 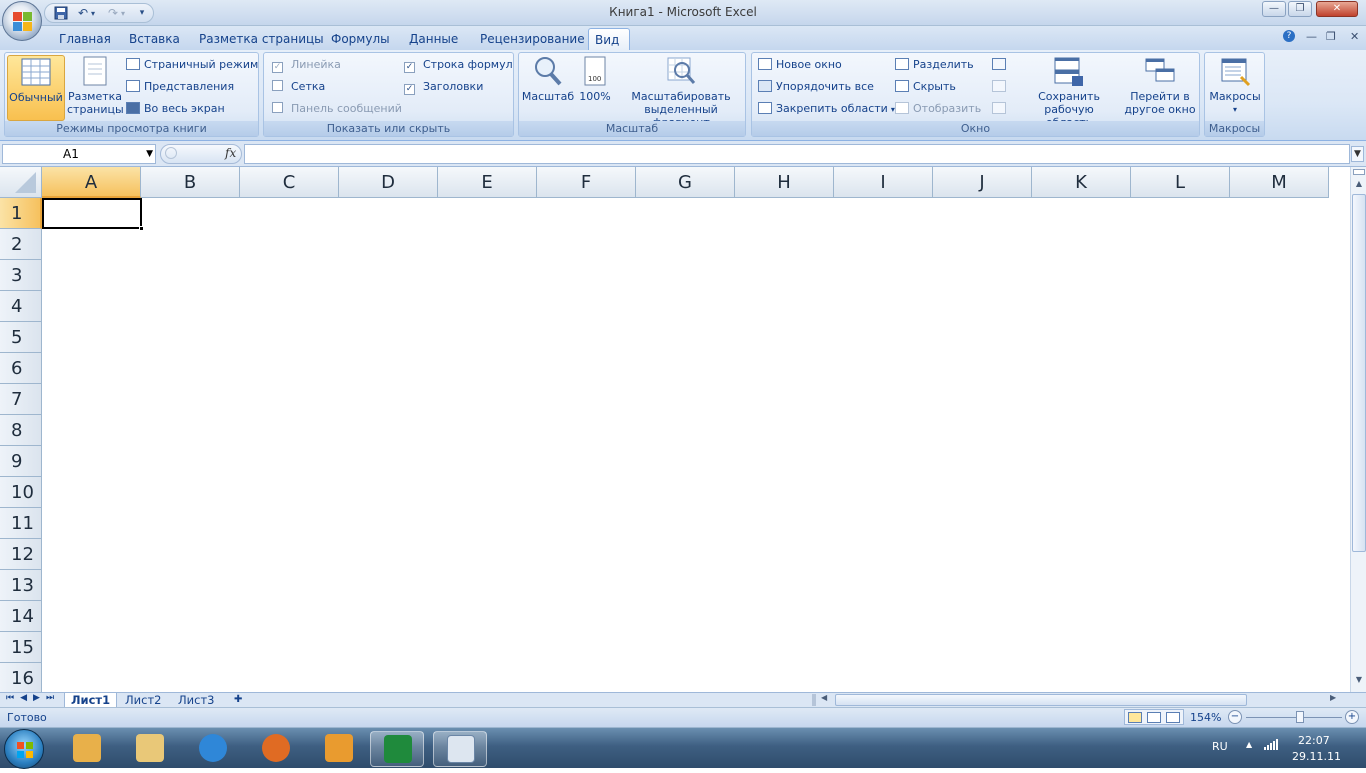 What do you see at coordinates (22, 21) in the screenshot?
I see `office-button` at bounding box center [22, 21].